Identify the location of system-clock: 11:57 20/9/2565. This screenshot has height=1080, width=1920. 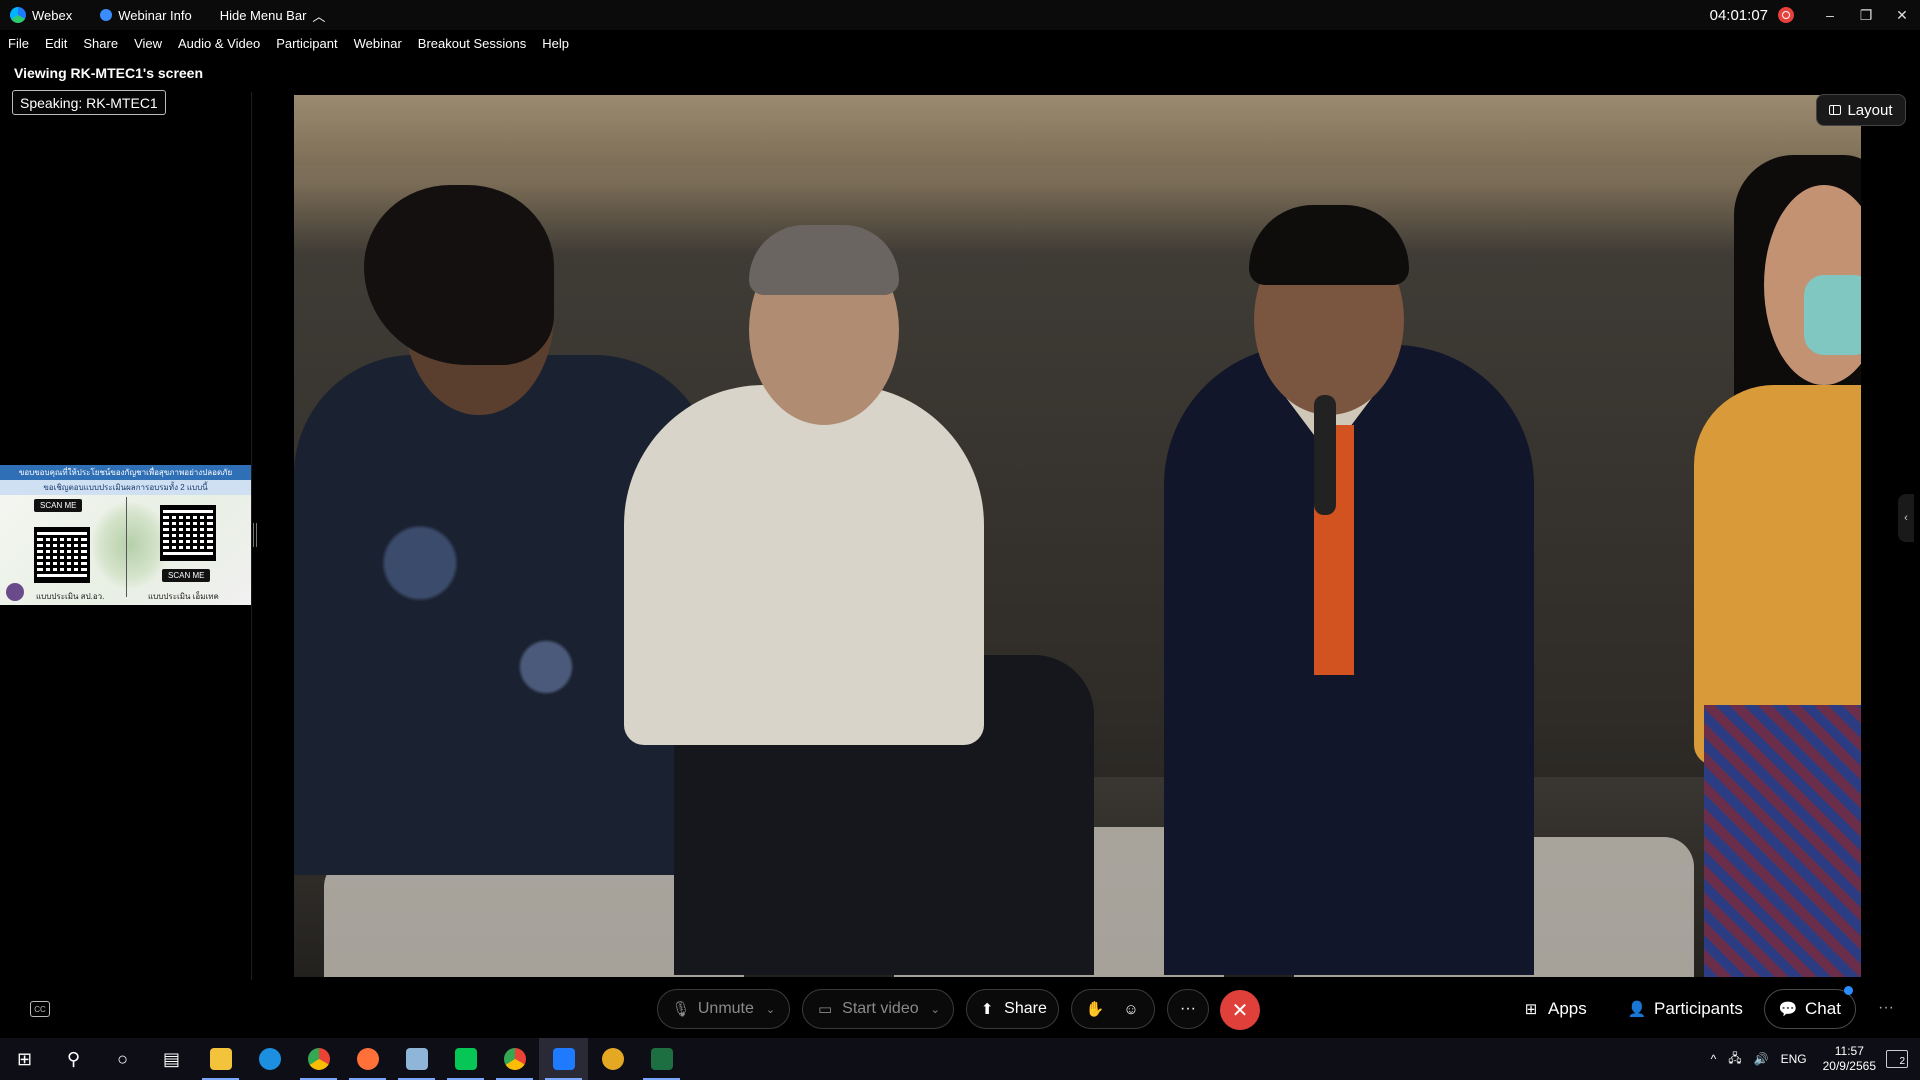
(1849, 1059).